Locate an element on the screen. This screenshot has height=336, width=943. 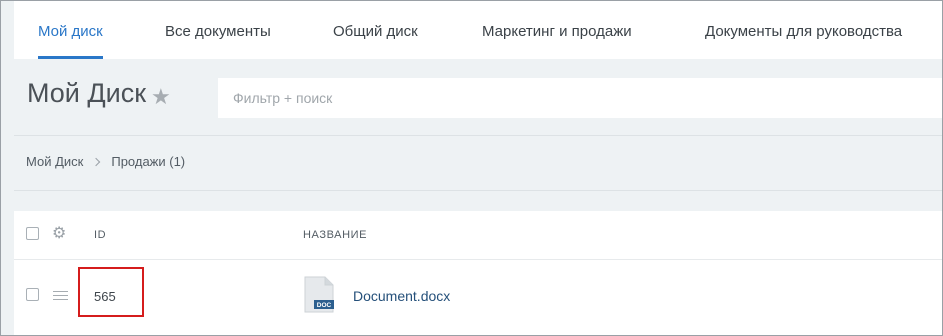
tab-marketing-sales: Маркетинг и продажи is located at coordinates (557, 30).